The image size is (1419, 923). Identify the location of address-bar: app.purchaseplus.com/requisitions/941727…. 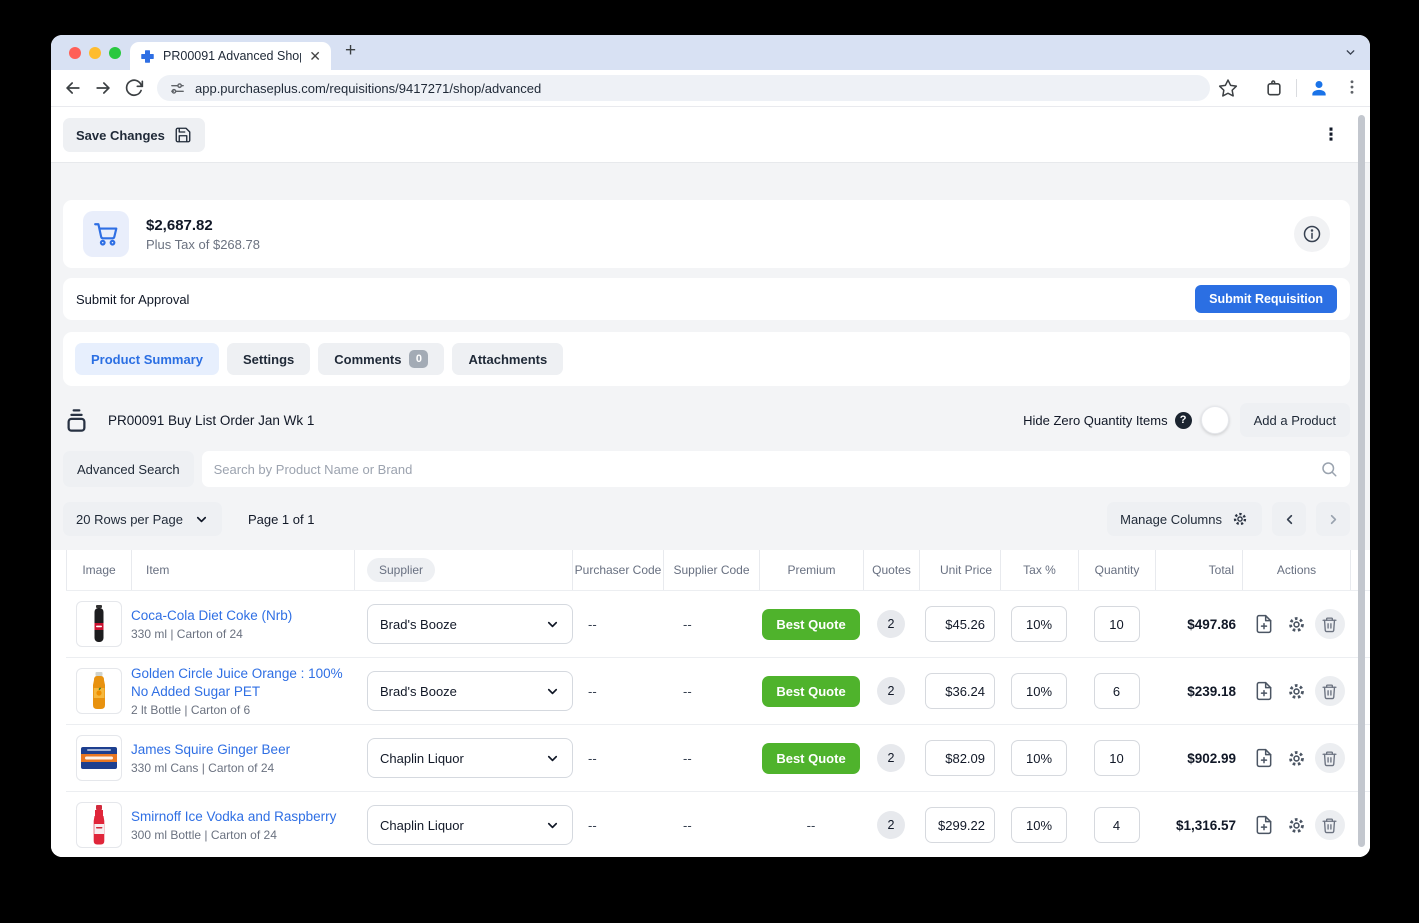
(683, 88).